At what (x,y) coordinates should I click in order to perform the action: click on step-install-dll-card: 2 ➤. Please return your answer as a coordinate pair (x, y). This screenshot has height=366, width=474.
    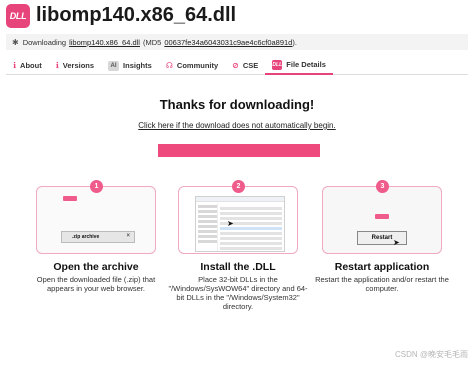
    Looking at the image, I should click on (238, 217).